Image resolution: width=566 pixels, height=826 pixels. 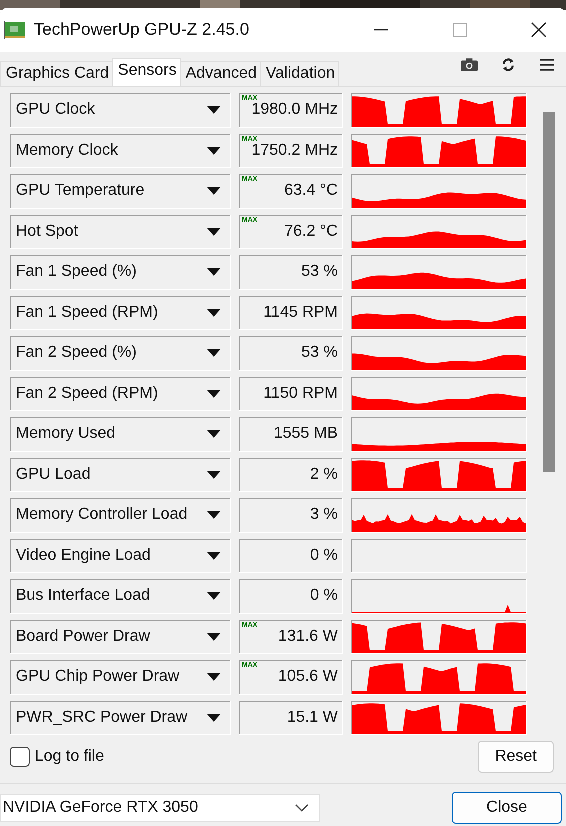 I want to click on device-dropdown: NVIDIA GeForce RTX 3050, so click(x=160, y=808).